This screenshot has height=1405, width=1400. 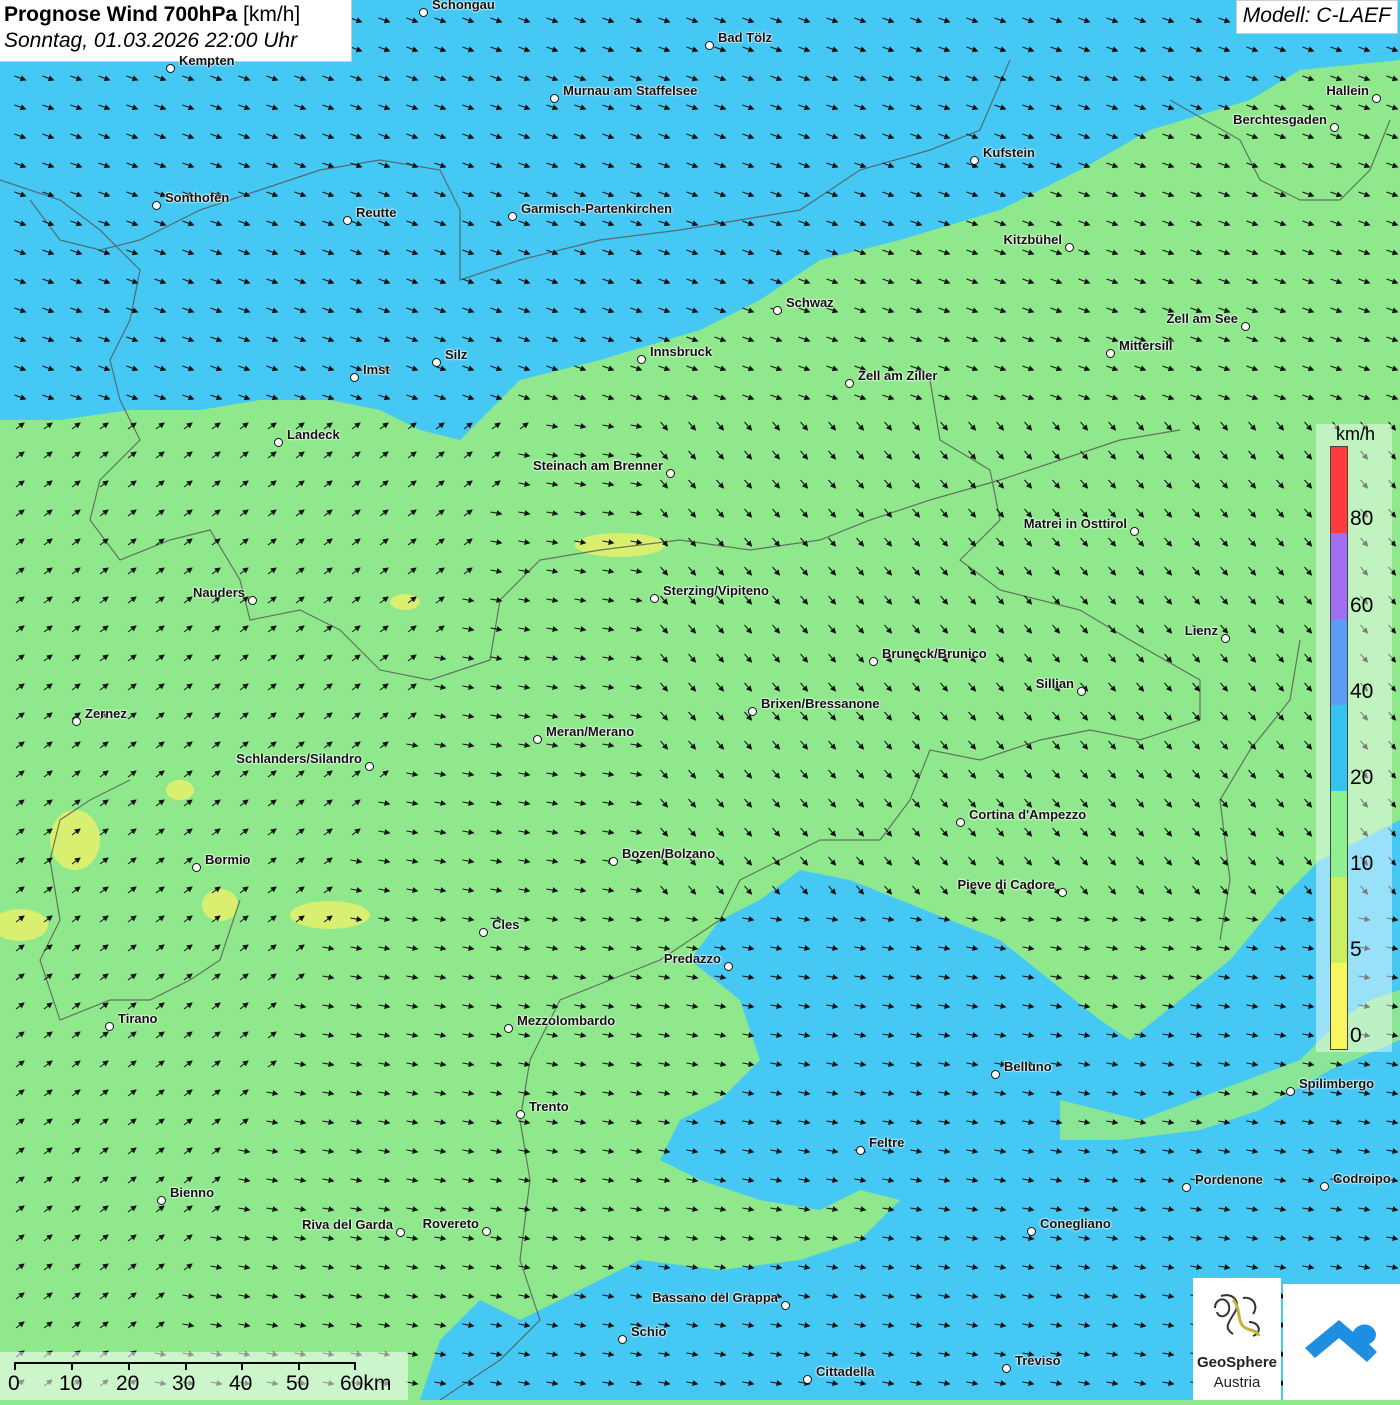 What do you see at coordinates (1339, 920) in the screenshot?
I see `legend-seg-lime` at bounding box center [1339, 920].